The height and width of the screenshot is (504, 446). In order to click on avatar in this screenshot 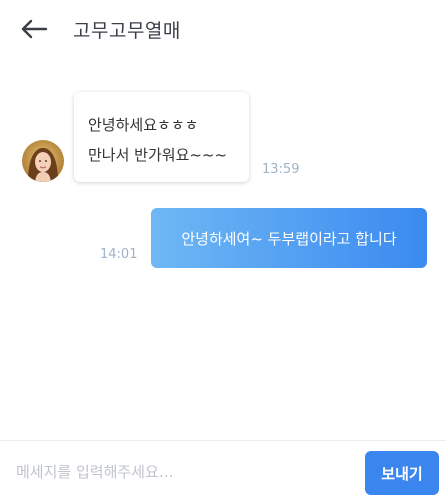, I will do `click(43, 161)`.